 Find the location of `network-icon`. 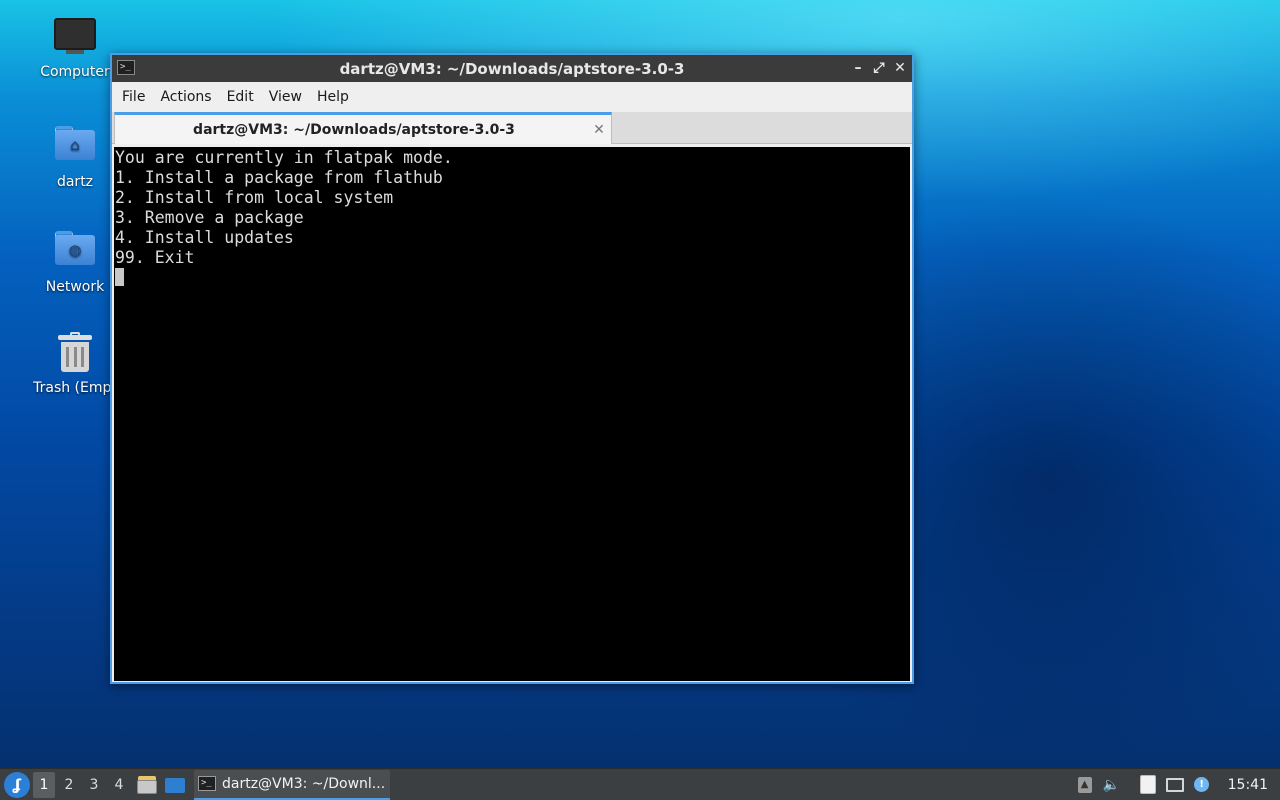

network-icon is located at coordinates (1175, 785).